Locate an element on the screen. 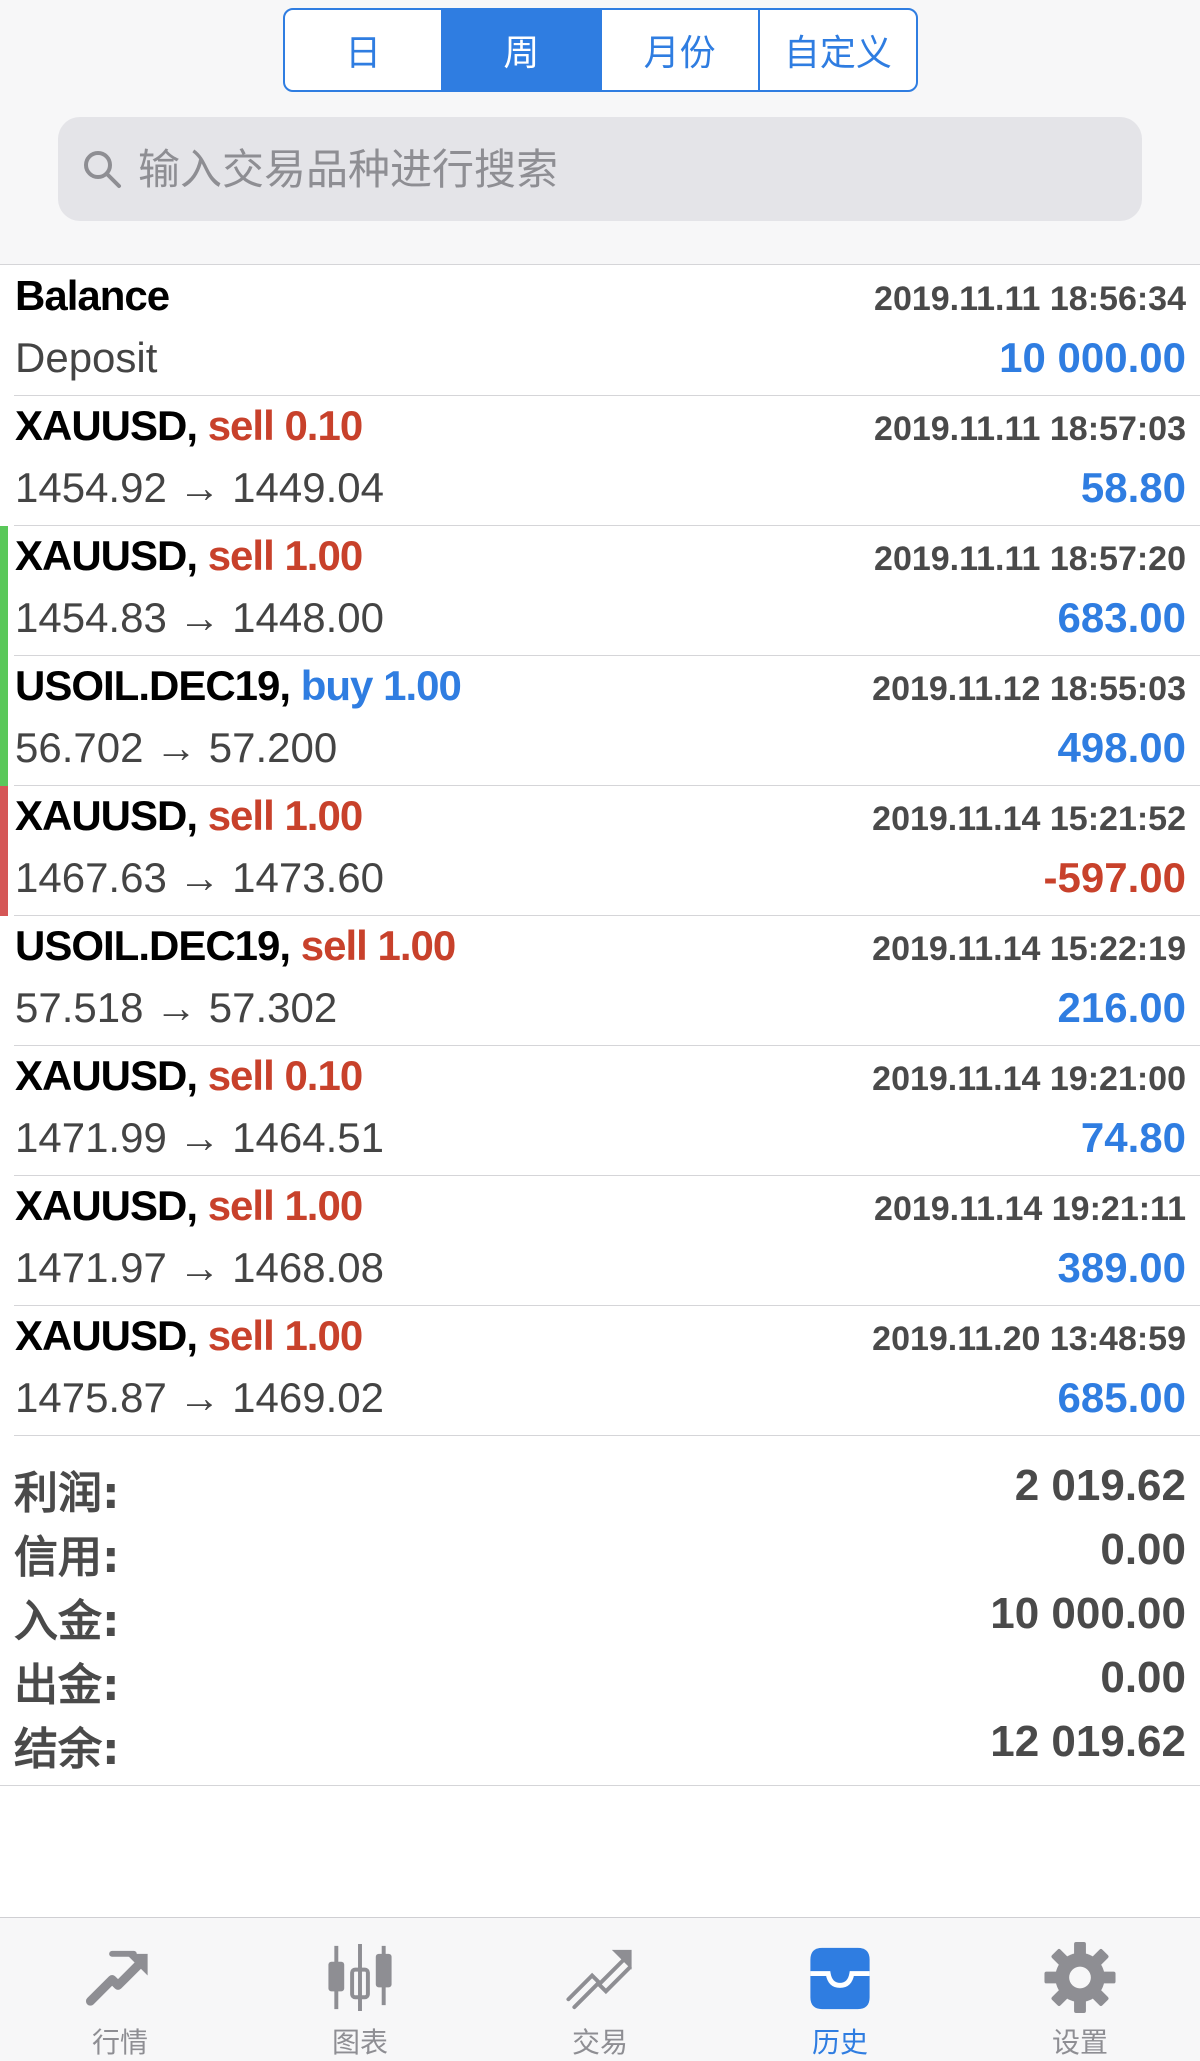 This screenshot has width=1200, height=2061. deal-time: 2019.11.14 15:21:52 is located at coordinates (1029, 819).